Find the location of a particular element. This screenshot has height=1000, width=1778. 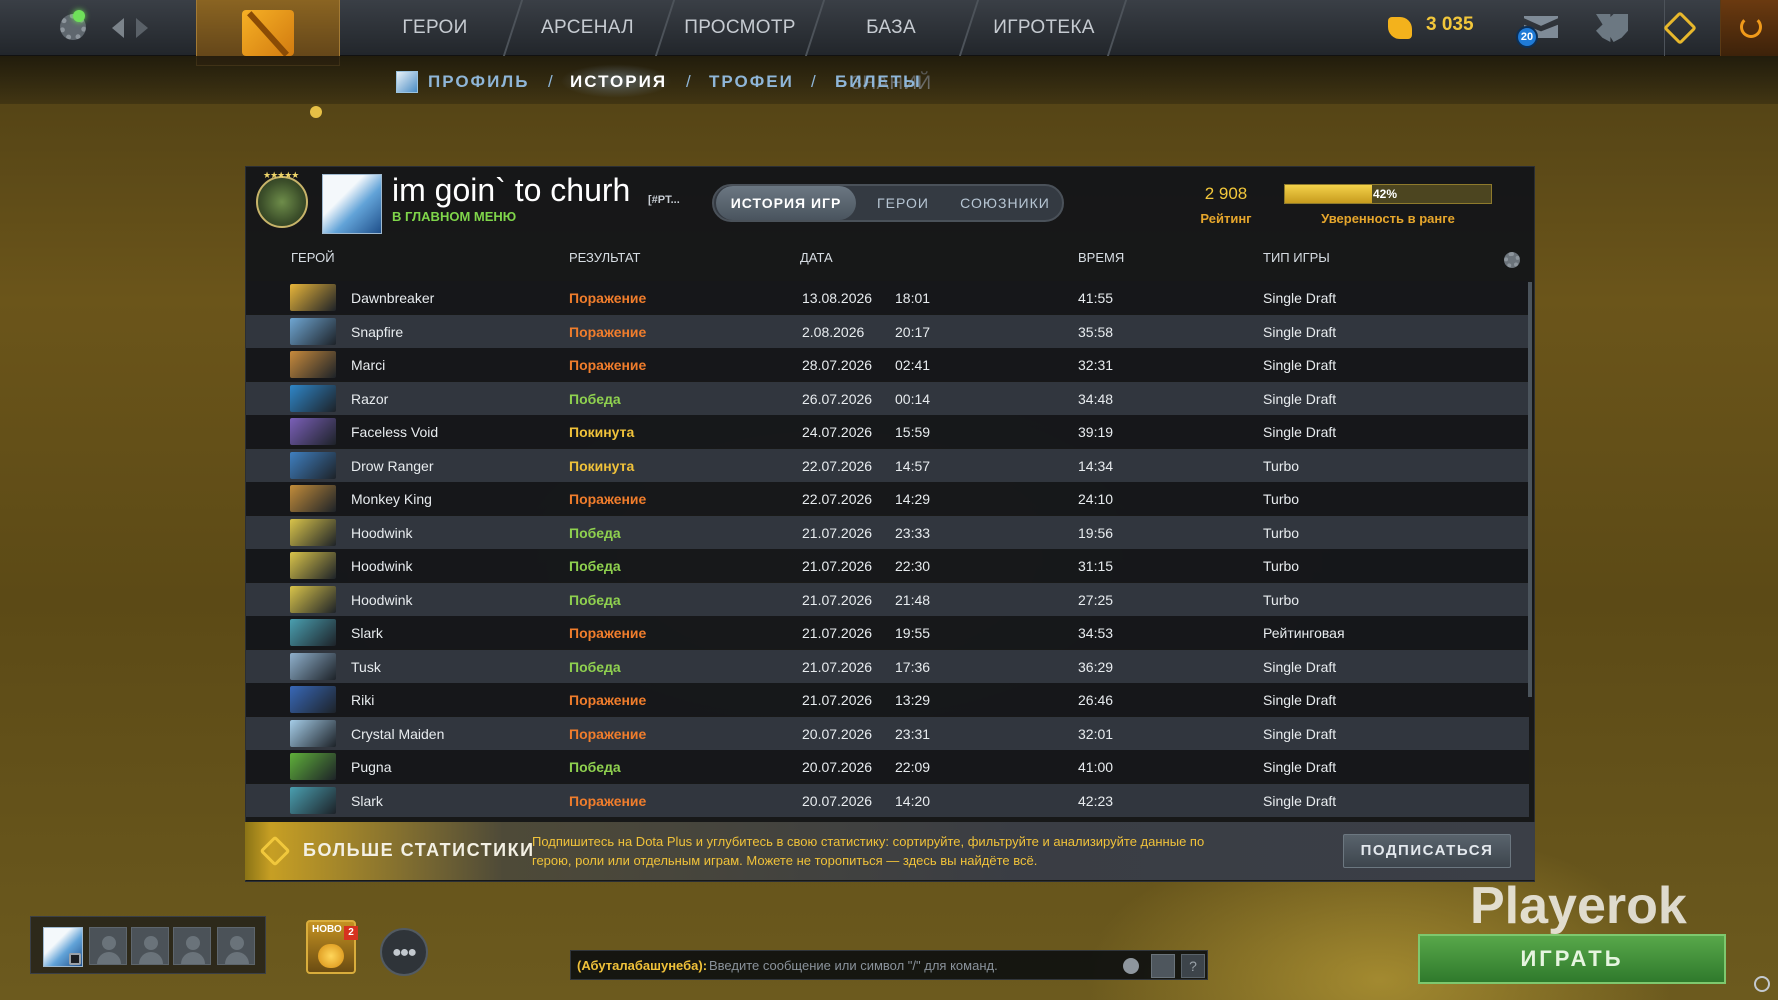

cell-date: 24.07.2026 is located at coordinates (837, 432).